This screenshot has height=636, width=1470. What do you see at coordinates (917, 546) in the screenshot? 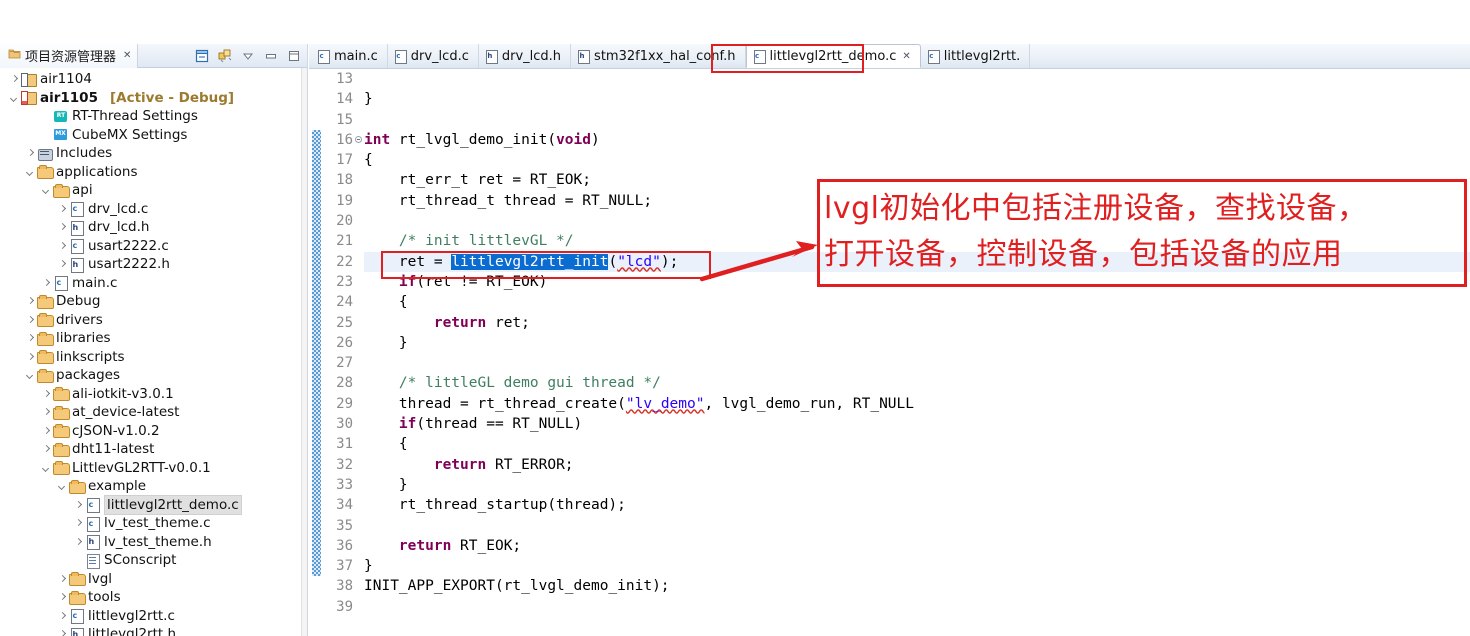
I see `code-line: return RT_EOK;` at bounding box center [917, 546].